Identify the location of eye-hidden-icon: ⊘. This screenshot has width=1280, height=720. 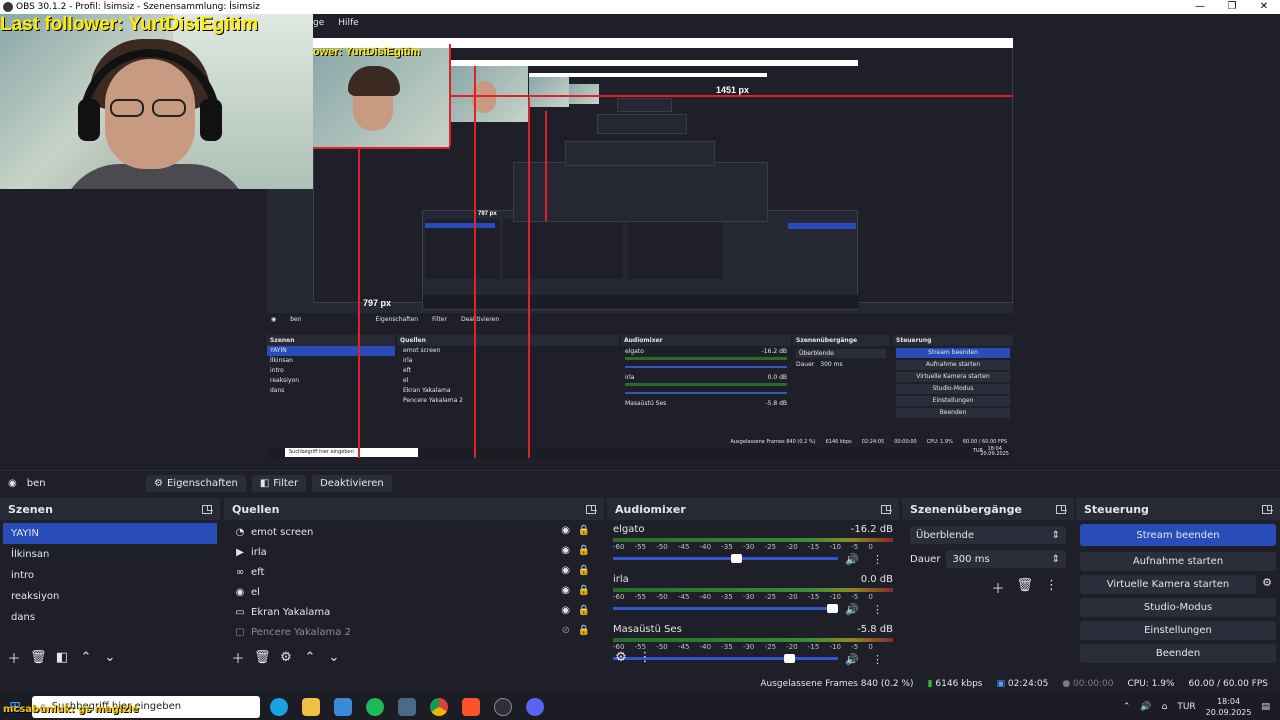
(566, 630).